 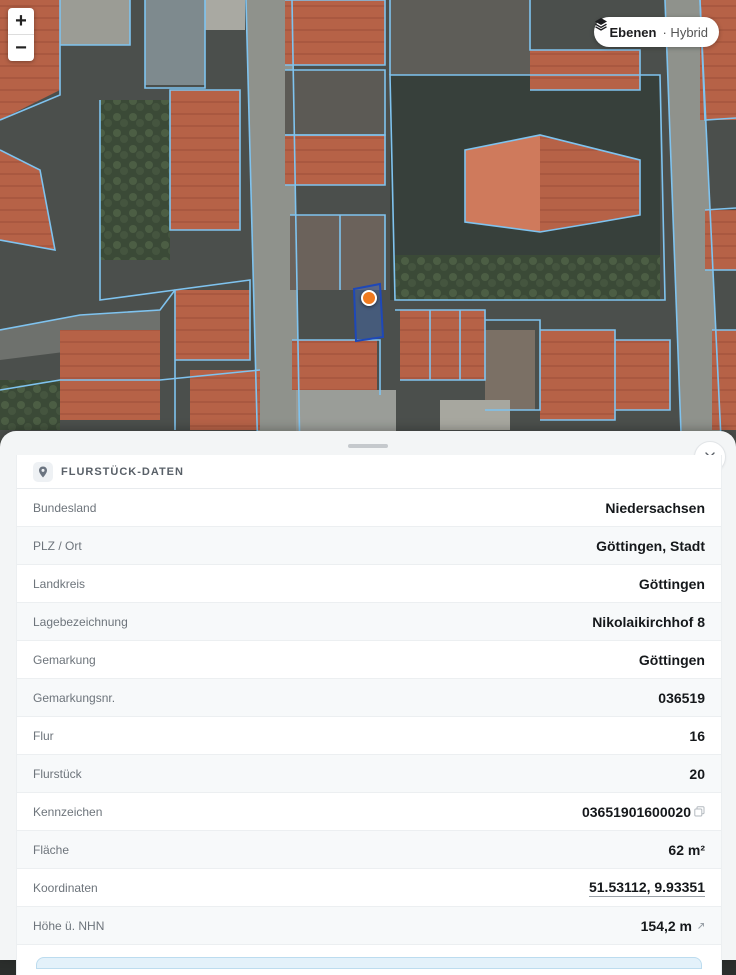 What do you see at coordinates (80, 621) in the screenshot?
I see `row-label: Lagebezeichnung` at bounding box center [80, 621].